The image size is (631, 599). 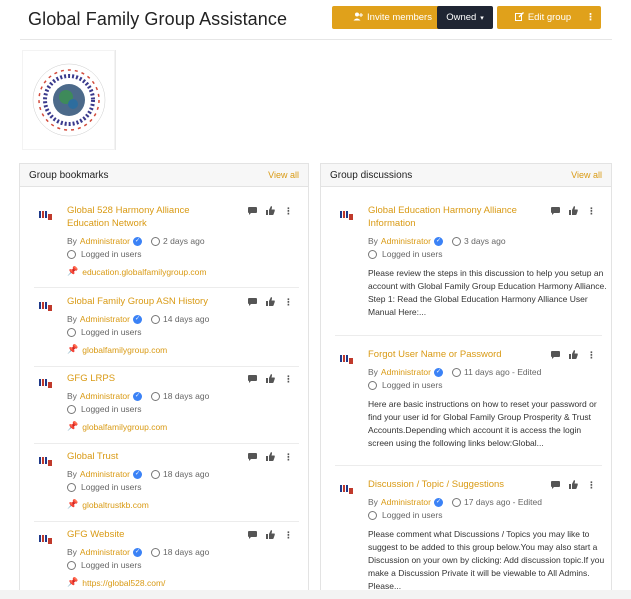 What do you see at coordinates (283, 175) in the screenshot?
I see `bookmarks-view-all-link: View all` at bounding box center [283, 175].